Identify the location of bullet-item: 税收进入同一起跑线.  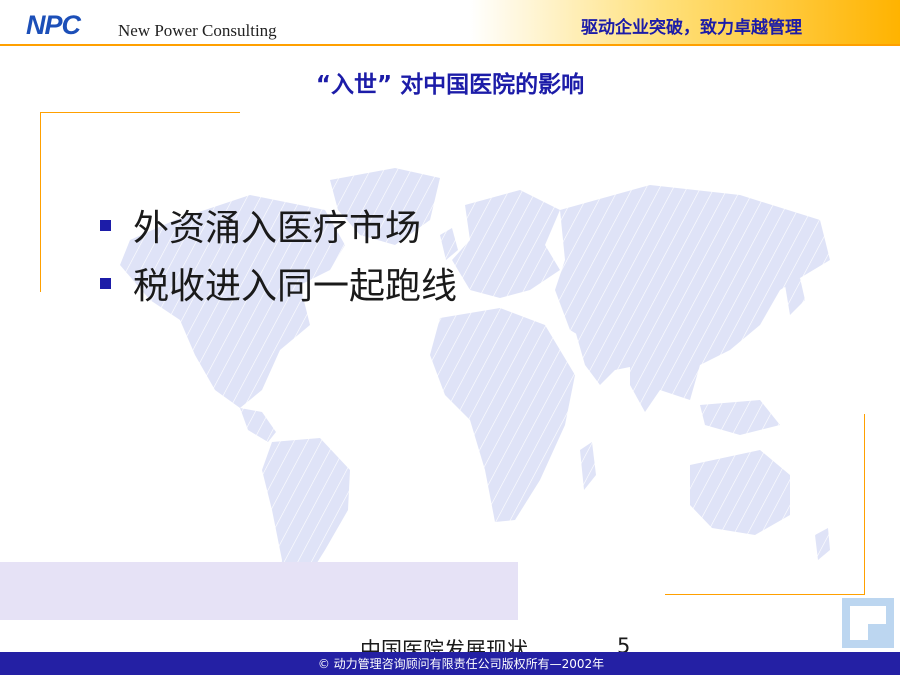
(278, 283).